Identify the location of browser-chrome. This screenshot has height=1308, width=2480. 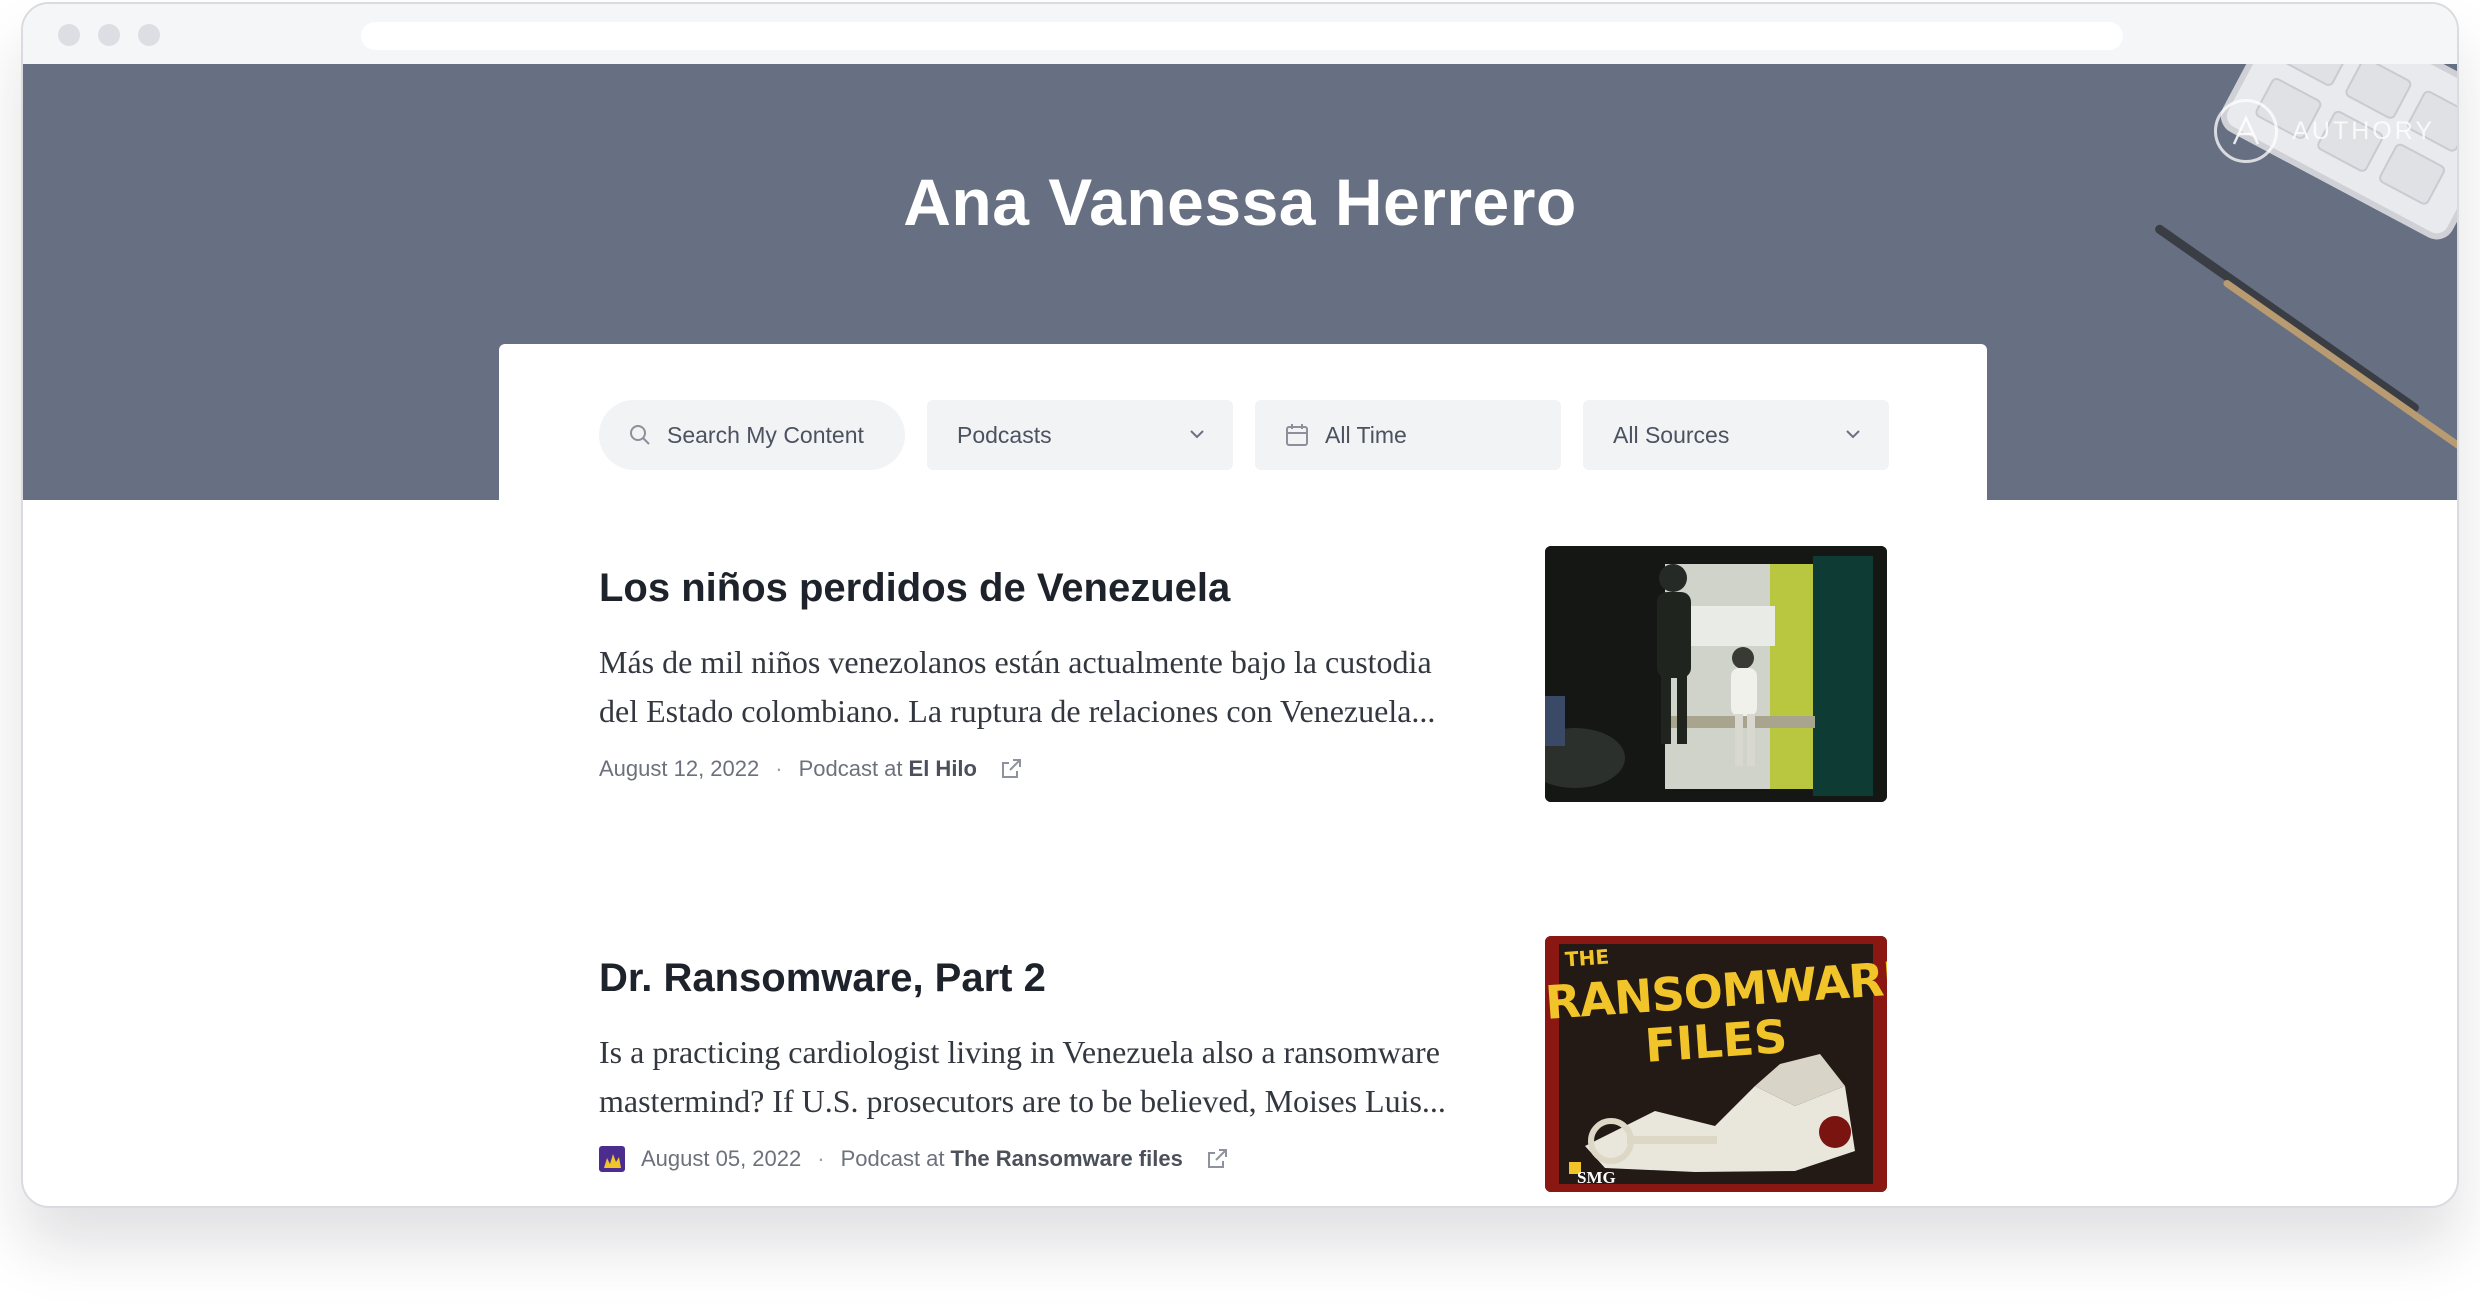
(1240, 34).